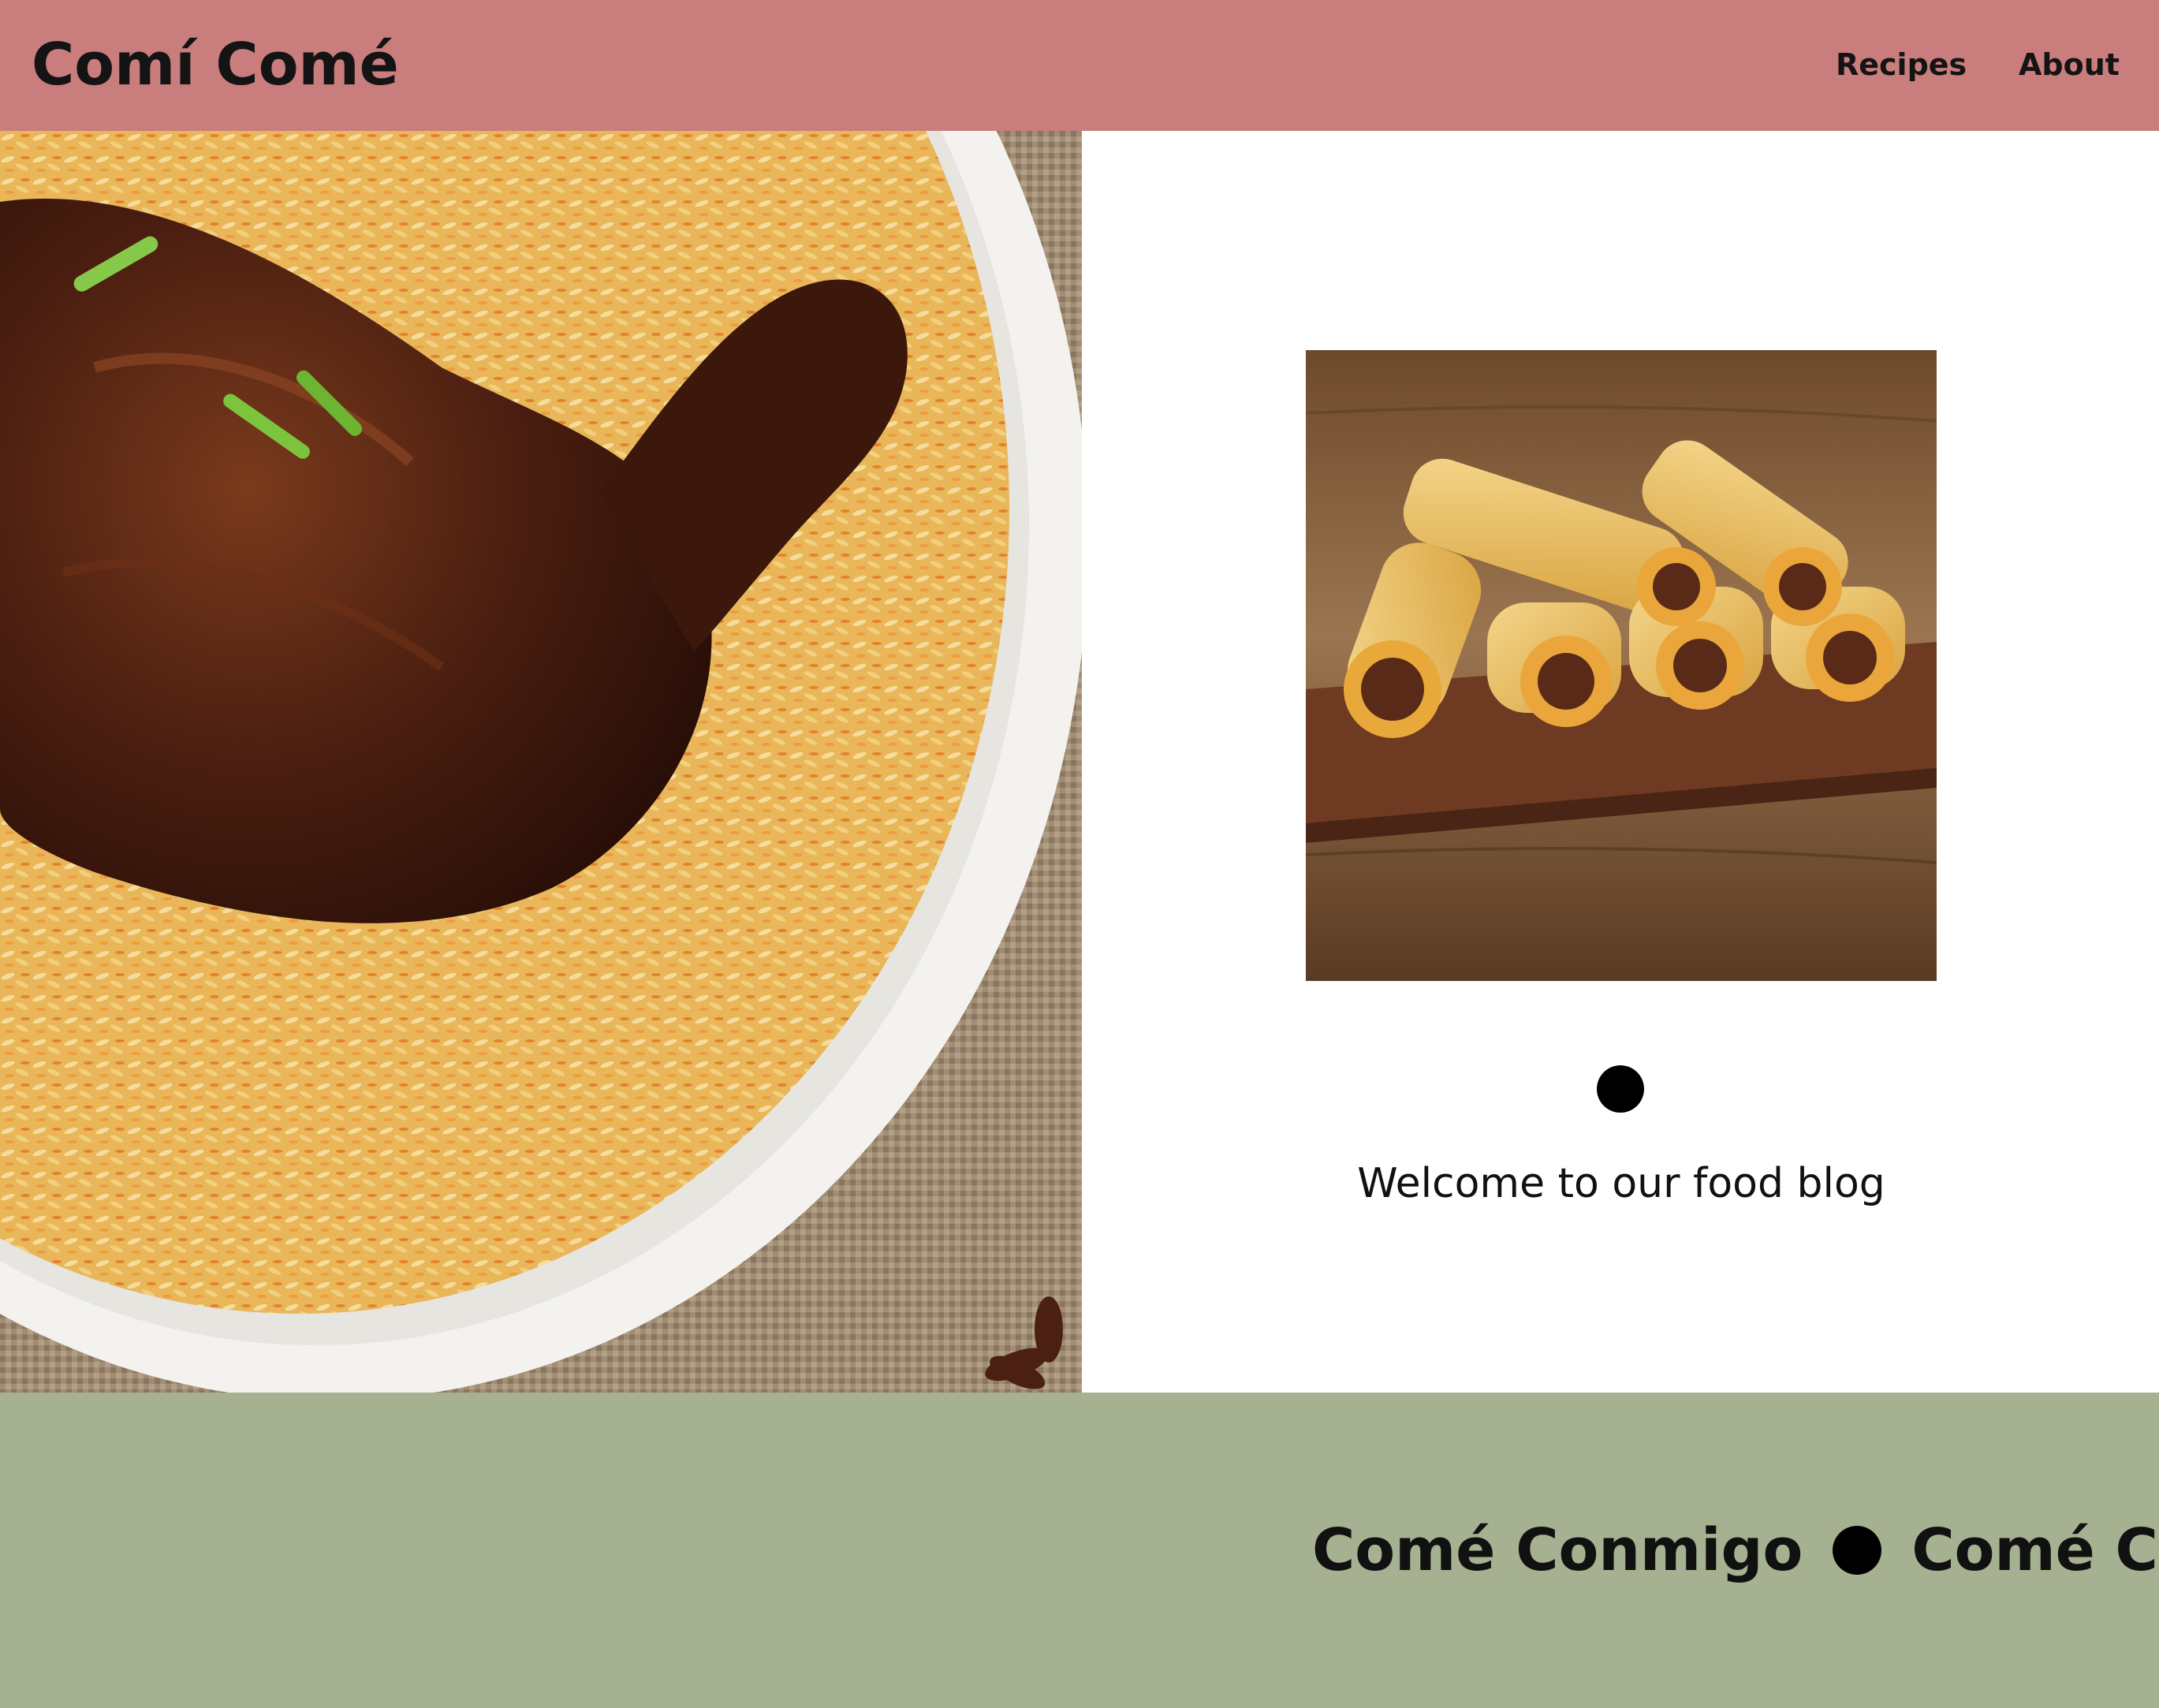 Image resolution: width=2159 pixels, height=1708 pixels. I want to click on site-header: Comí Comé Recipes About, so click(1079, 65).